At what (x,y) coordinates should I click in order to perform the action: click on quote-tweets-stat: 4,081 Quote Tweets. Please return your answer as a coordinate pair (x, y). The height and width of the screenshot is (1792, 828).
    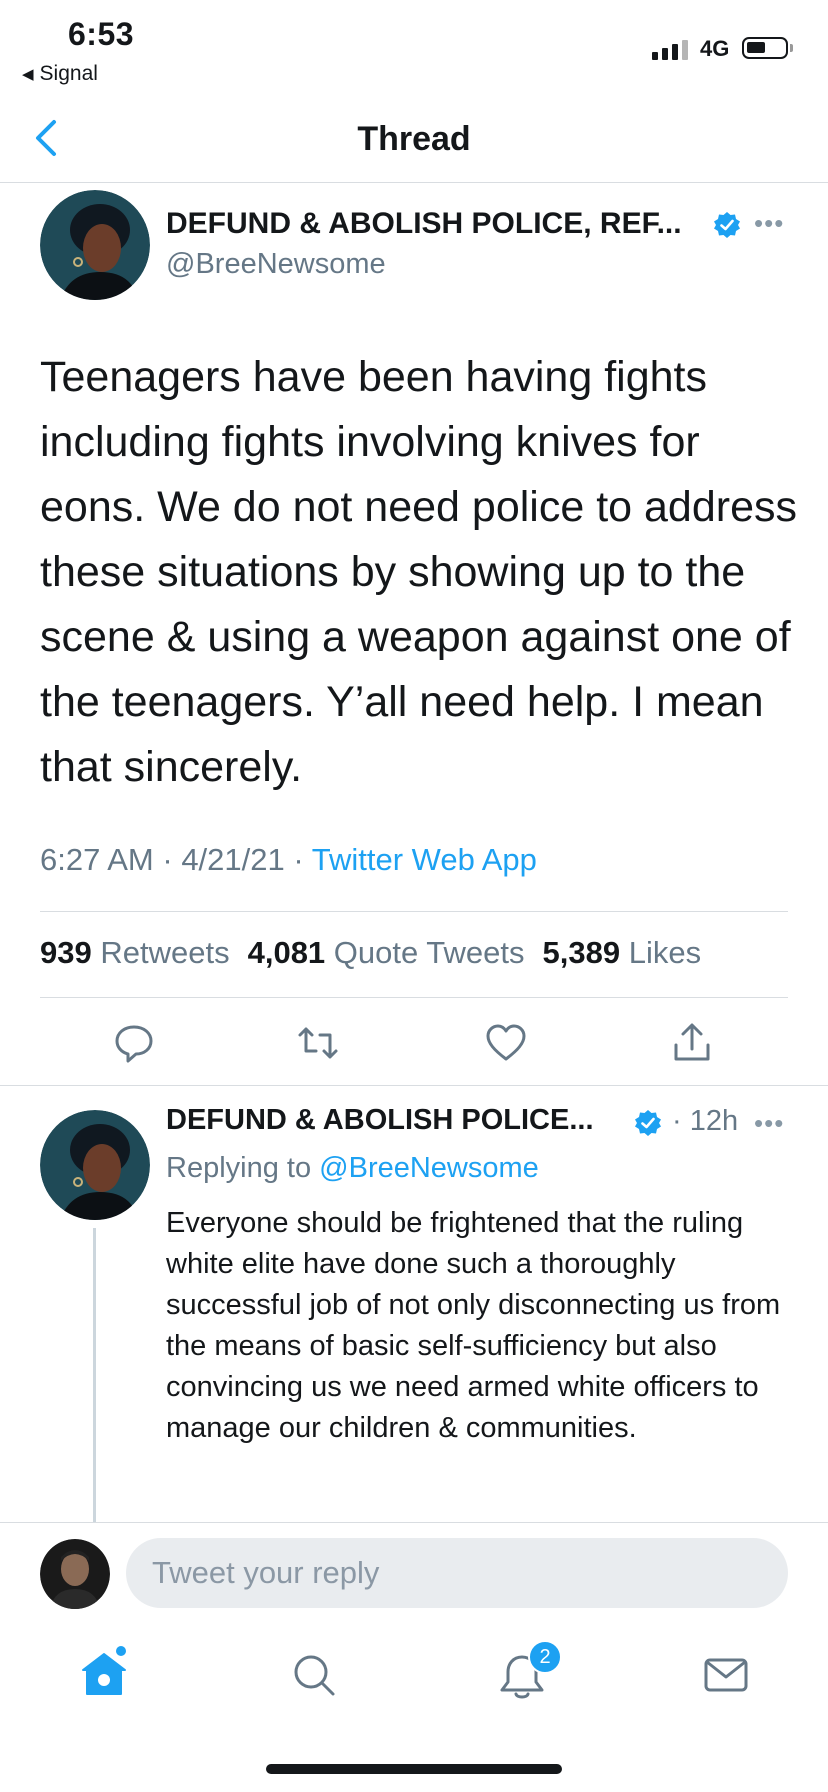
    Looking at the image, I should click on (386, 953).